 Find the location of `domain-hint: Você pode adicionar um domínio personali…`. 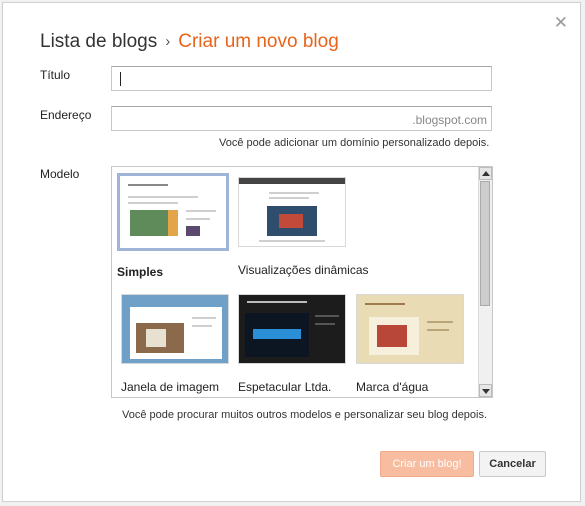

domain-hint: Você pode adicionar um domínio personali… is located at coordinates (354, 143).